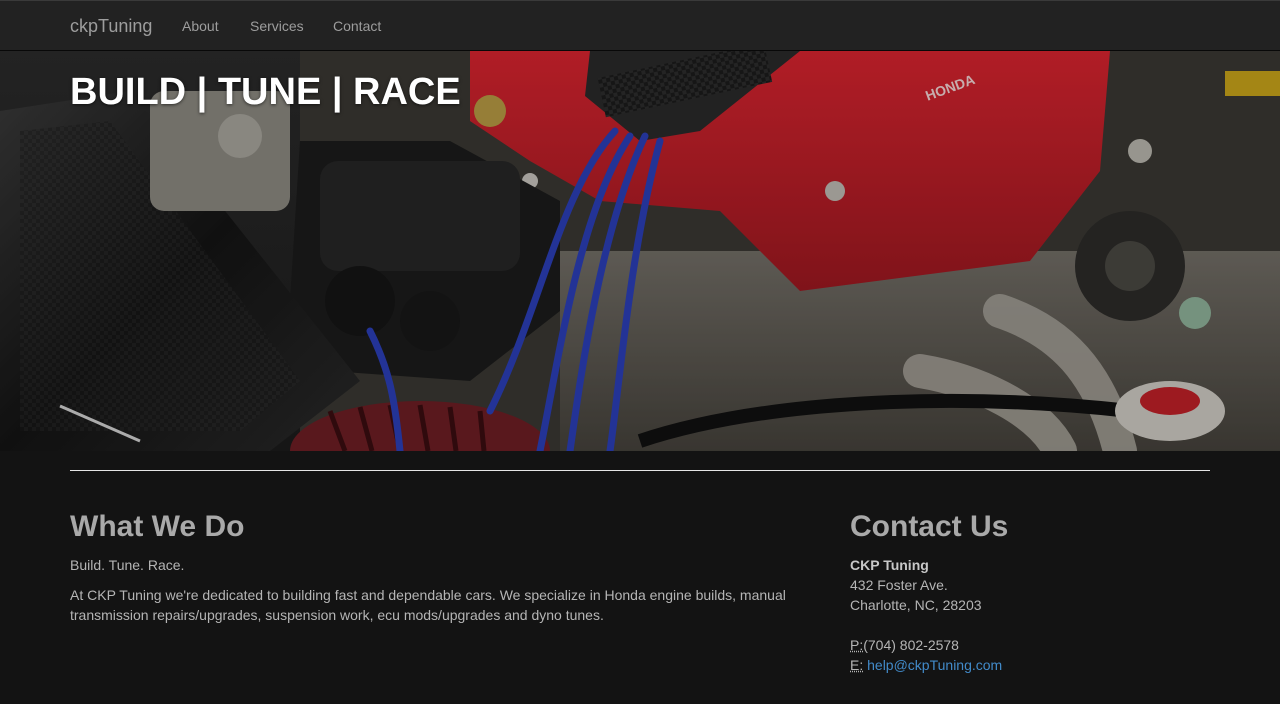 The height and width of the screenshot is (704, 1280). Describe the element at coordinates (899, 585) in the screenshot. I see `street-address: 432 Foster Ave.` at that location.